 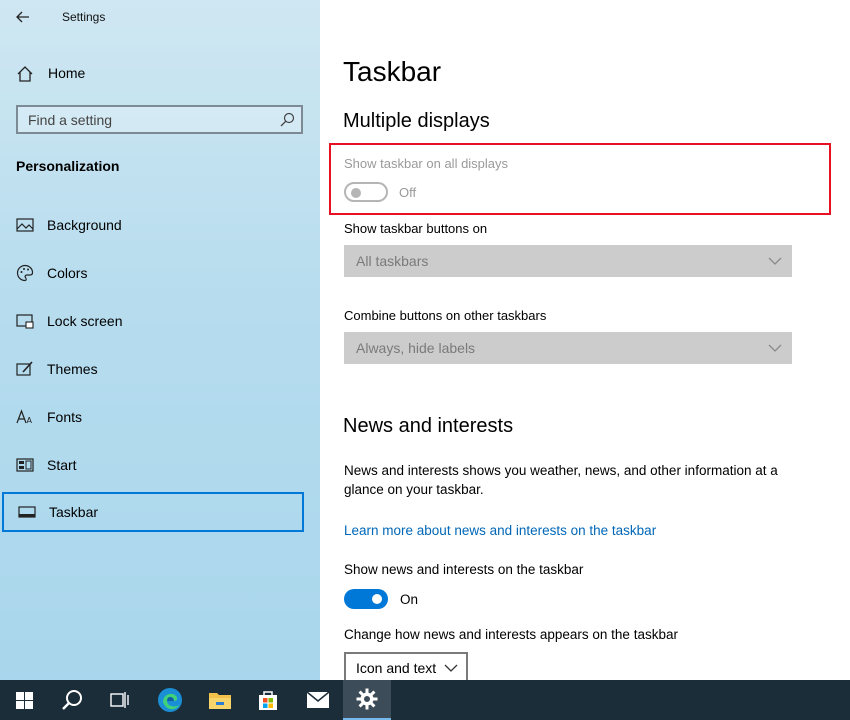 I want to click on settings-taskbar-button, so click(x=367, y=700).